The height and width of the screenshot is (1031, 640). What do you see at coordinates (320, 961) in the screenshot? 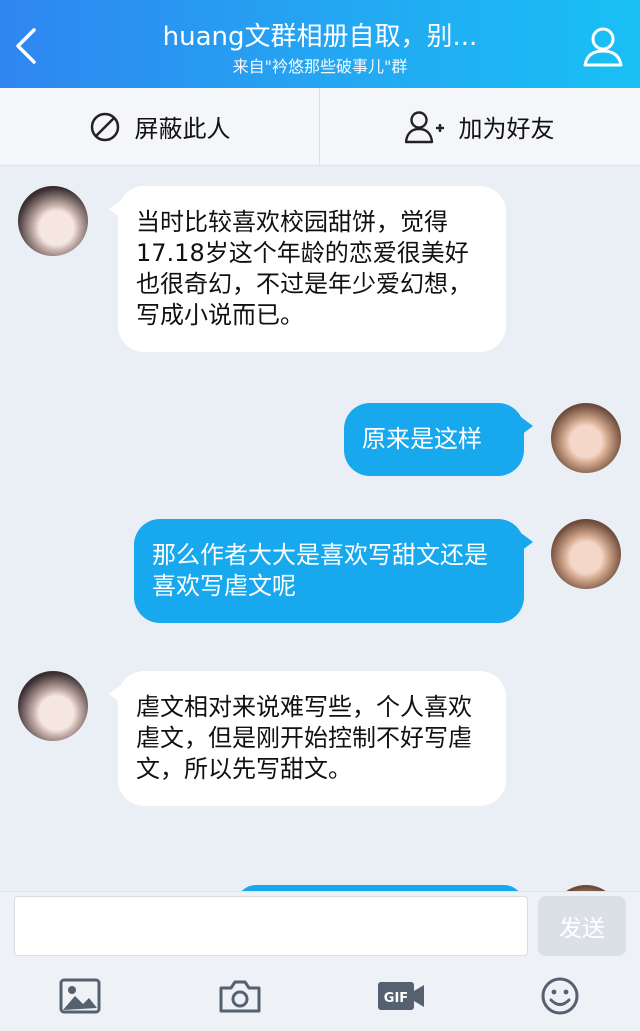
I see `composer: 发送 GIF` at bounding box center [320, 961].